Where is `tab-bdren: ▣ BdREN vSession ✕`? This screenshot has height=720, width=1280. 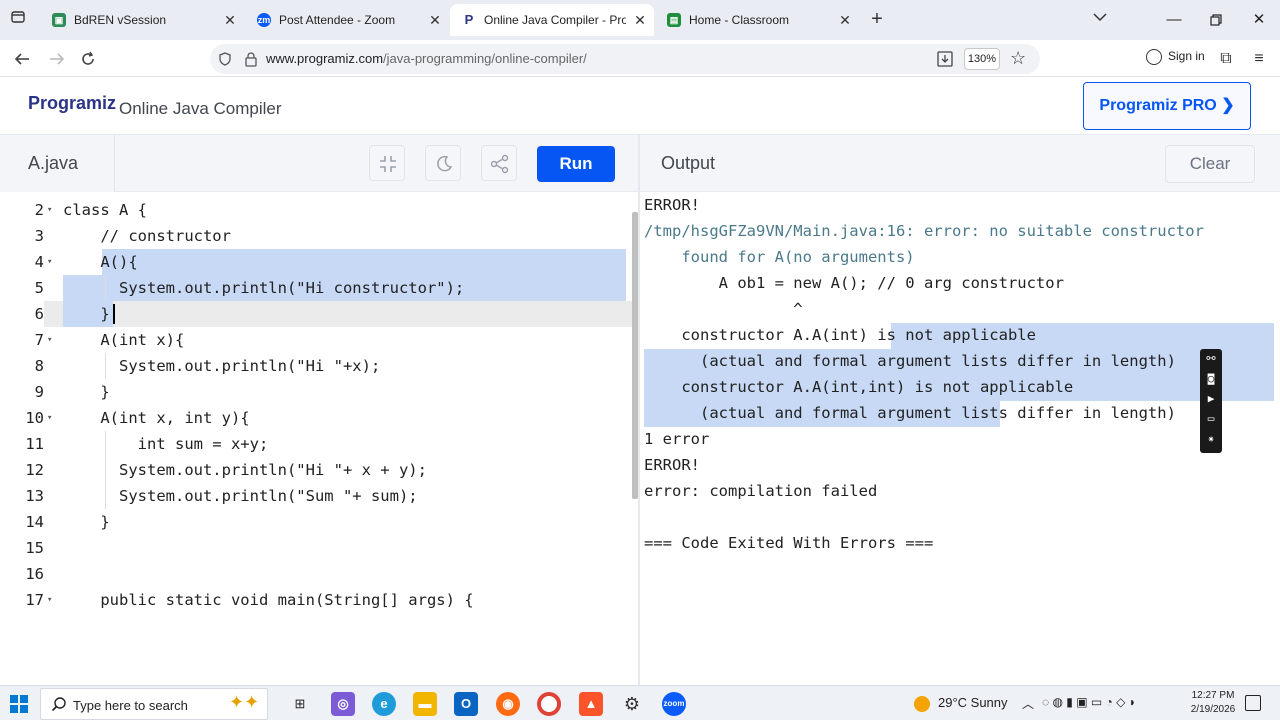 tab-bdren: ▣ BdREN vSession ✕ is located at coordinates (142, 20).